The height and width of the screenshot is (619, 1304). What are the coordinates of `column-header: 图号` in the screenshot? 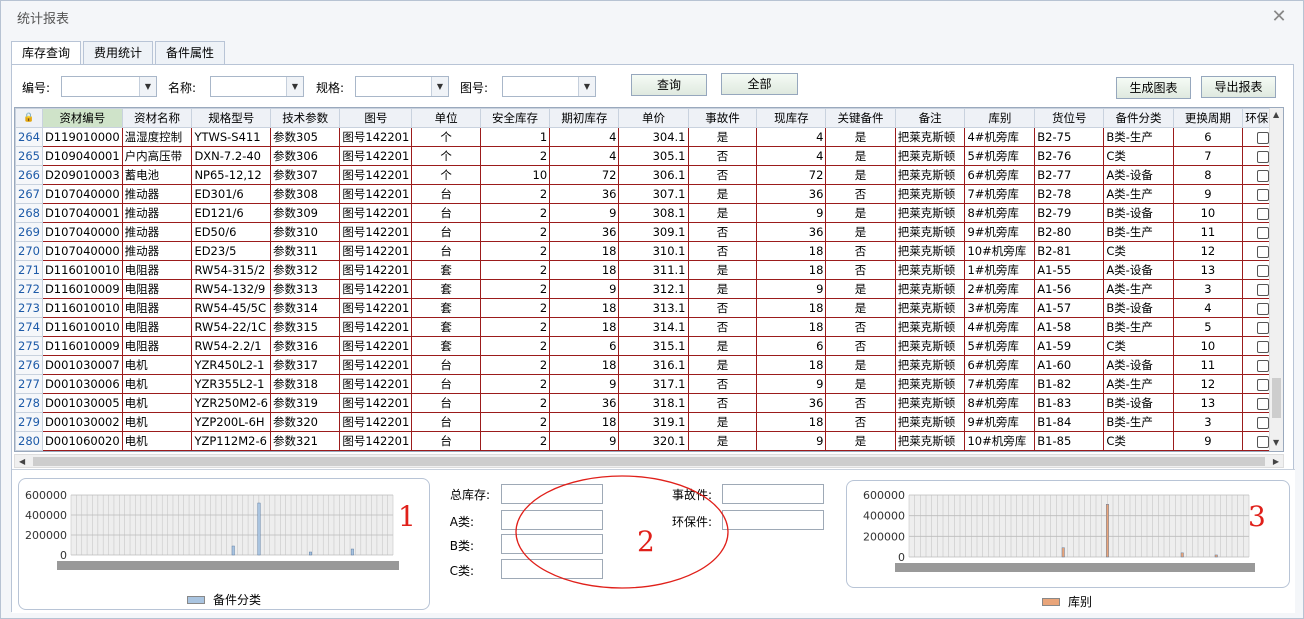 It's located at (376, 118).